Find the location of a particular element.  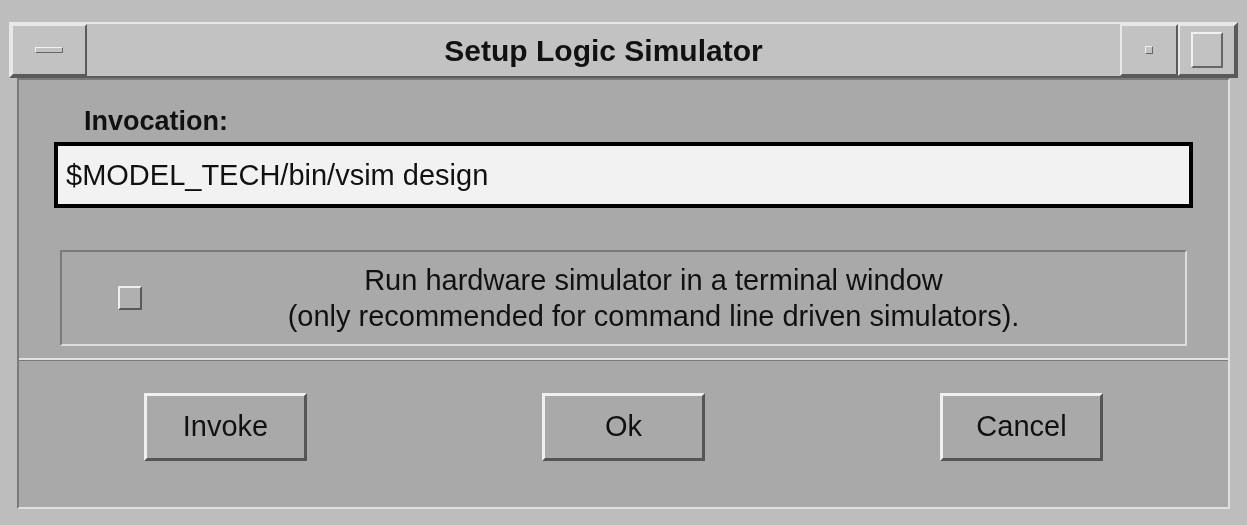

dialog-button: Invoke is located at coordinates (225, 427).